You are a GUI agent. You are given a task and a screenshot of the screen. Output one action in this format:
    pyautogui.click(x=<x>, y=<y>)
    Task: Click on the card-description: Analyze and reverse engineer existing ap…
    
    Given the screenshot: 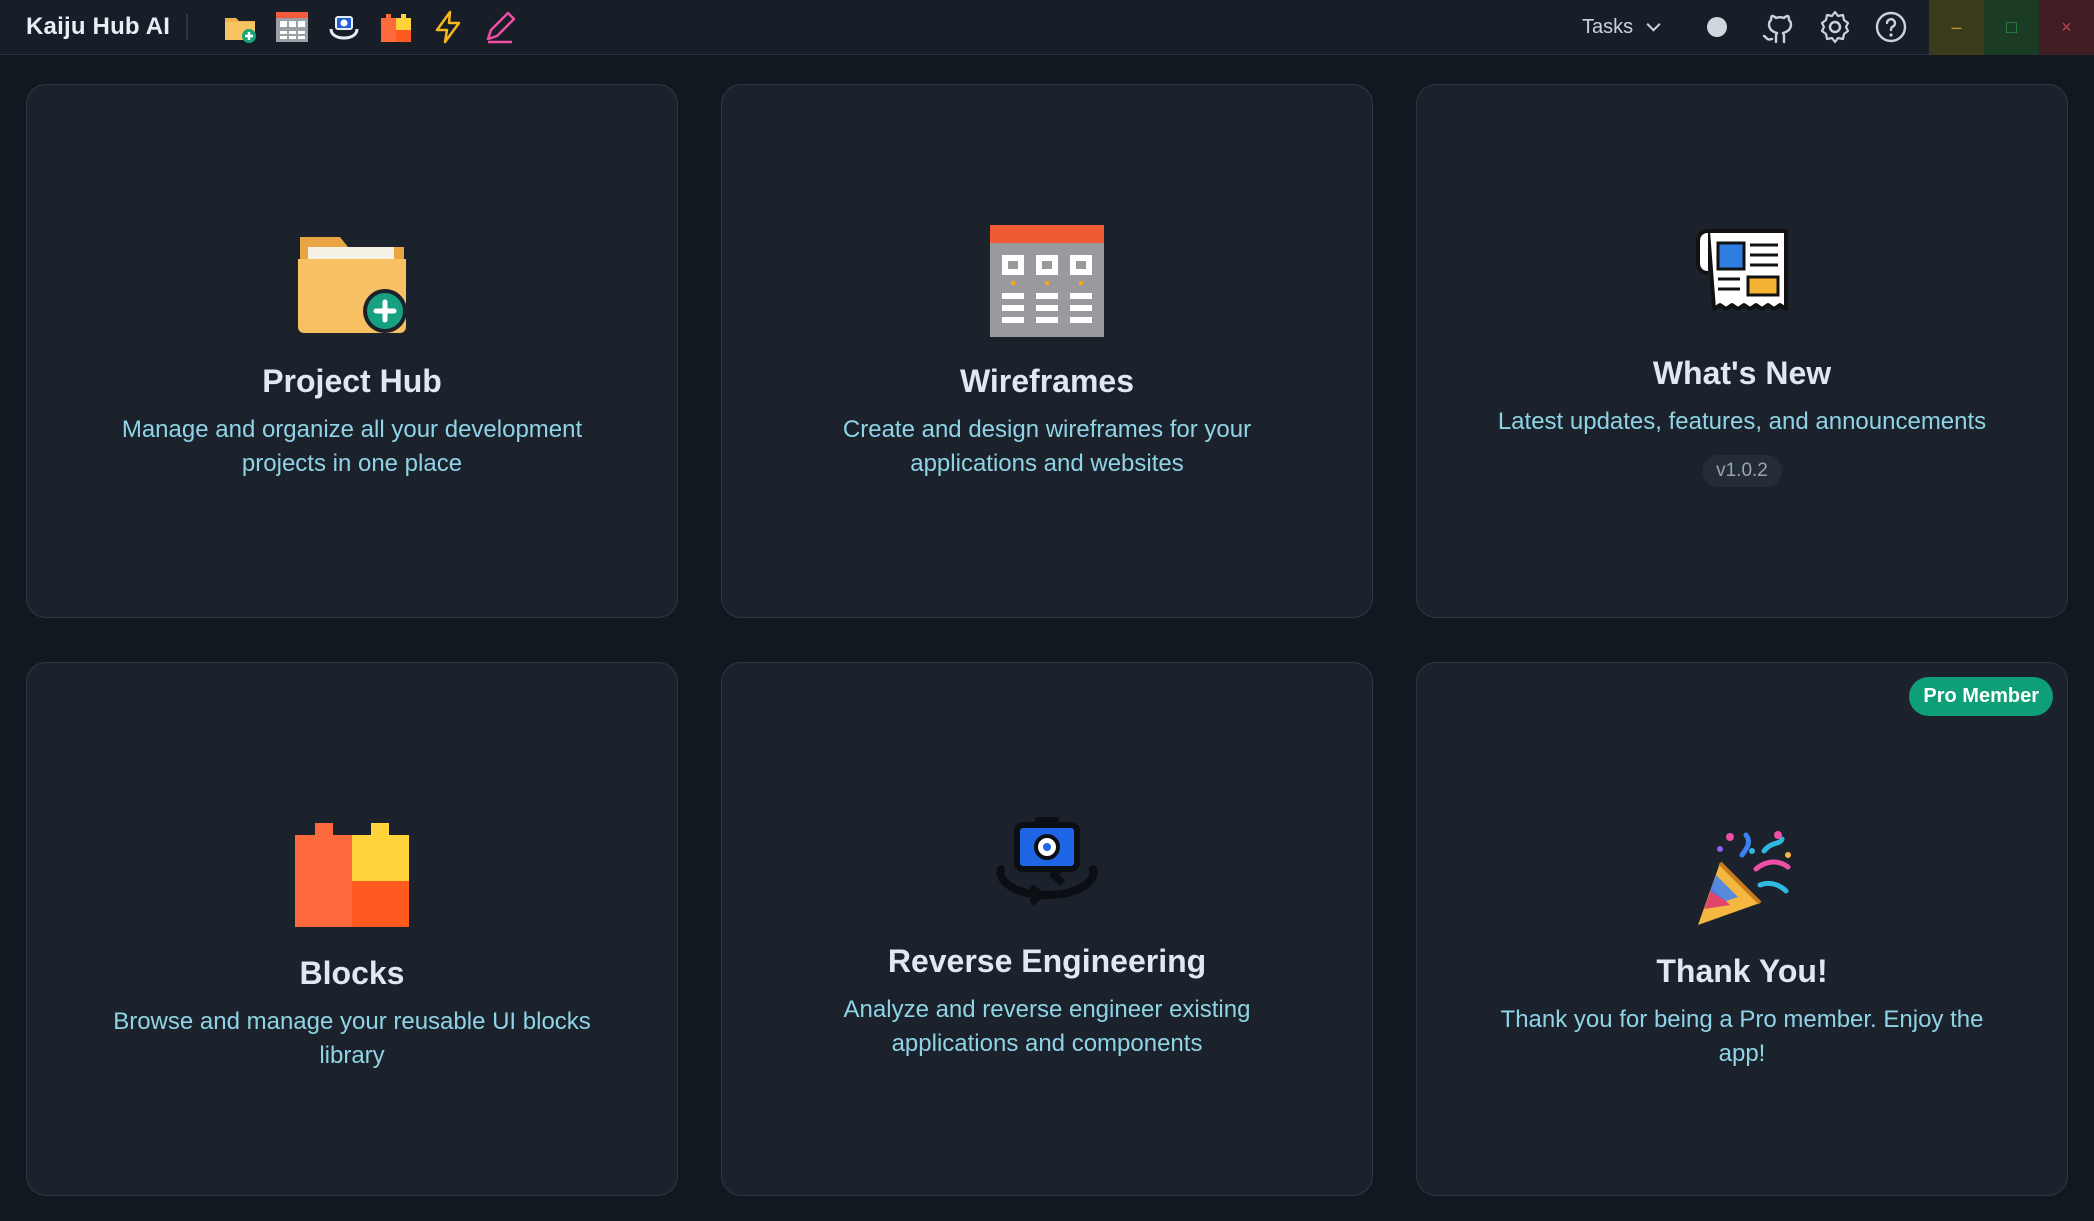 What is the action you would take?
    pyautogui.click(x=1047, y=1026)
    